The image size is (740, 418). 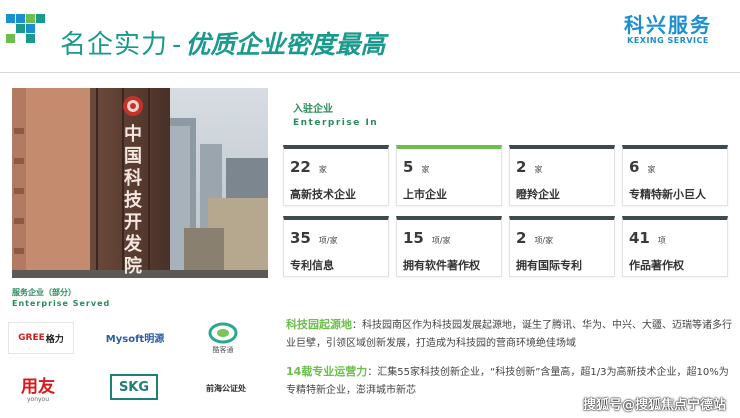 I want to click on header-divider, so click(x=370, y=72).